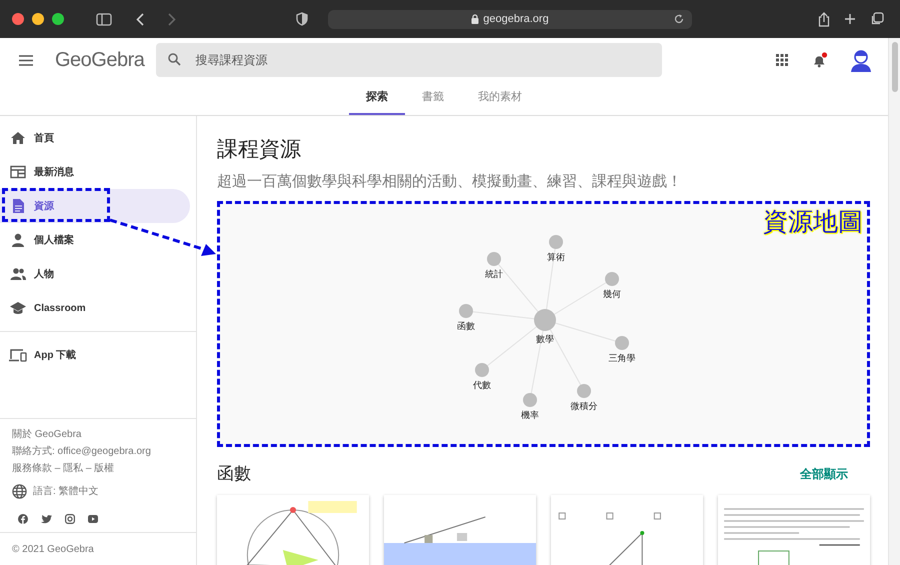 Image resolution: width=900 pixels, height=565 pixels. What do you see at coordinates (58, 19) in the screenshot?
I see `maximize-icon` at bounding box center [58, 19].